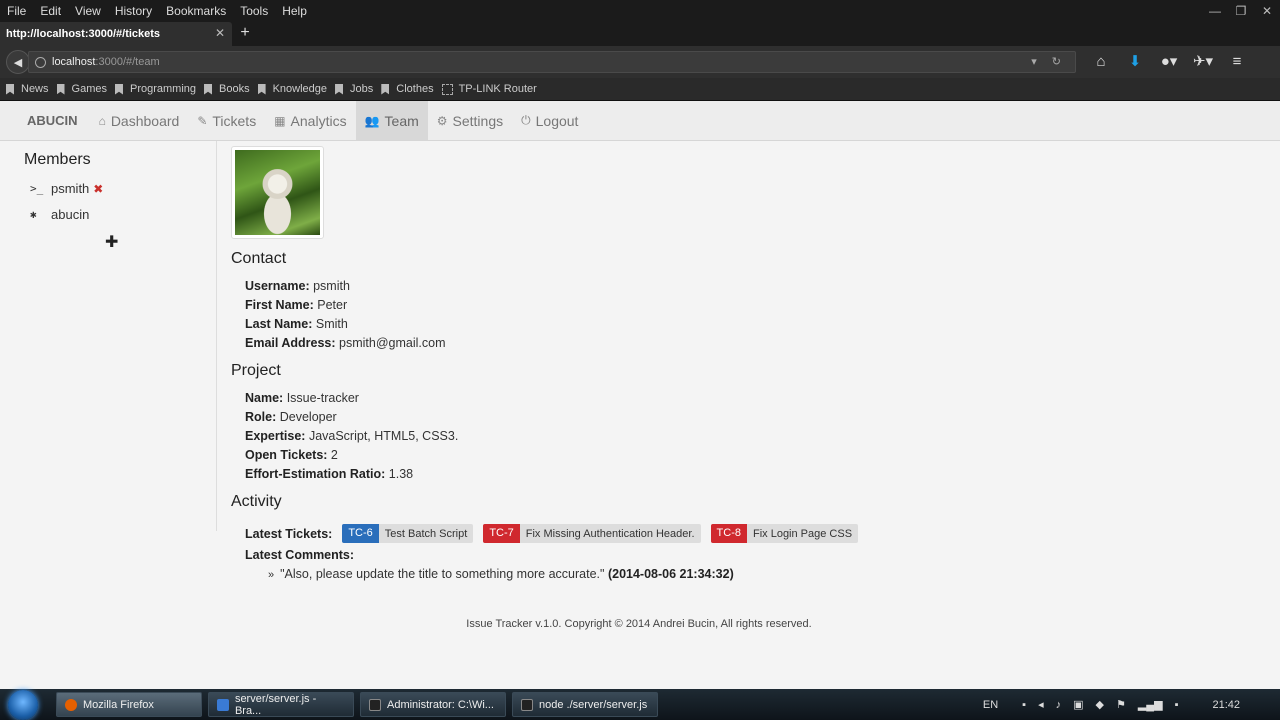 The height and width of the screenshot is (720, 1280). I want to click on menu-history: History, so click(133, 11).